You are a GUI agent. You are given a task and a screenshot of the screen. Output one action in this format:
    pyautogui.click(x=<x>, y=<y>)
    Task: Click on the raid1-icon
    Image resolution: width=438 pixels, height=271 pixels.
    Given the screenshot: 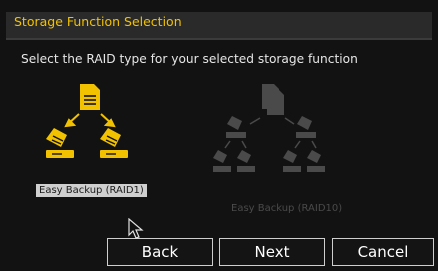 What is the action you would take?
    pyautogui.click(x=87, y=121)
    